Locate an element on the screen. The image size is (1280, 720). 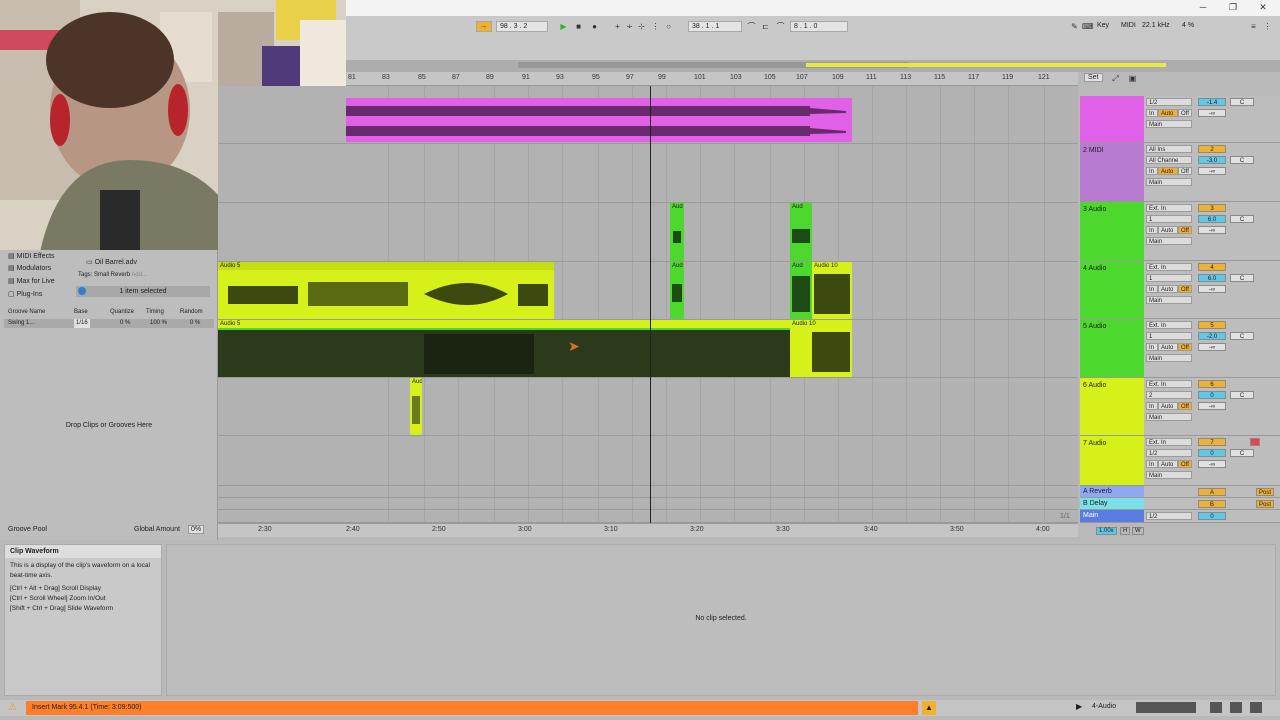
track-number: 4 is located at coordinates (1212, 267).